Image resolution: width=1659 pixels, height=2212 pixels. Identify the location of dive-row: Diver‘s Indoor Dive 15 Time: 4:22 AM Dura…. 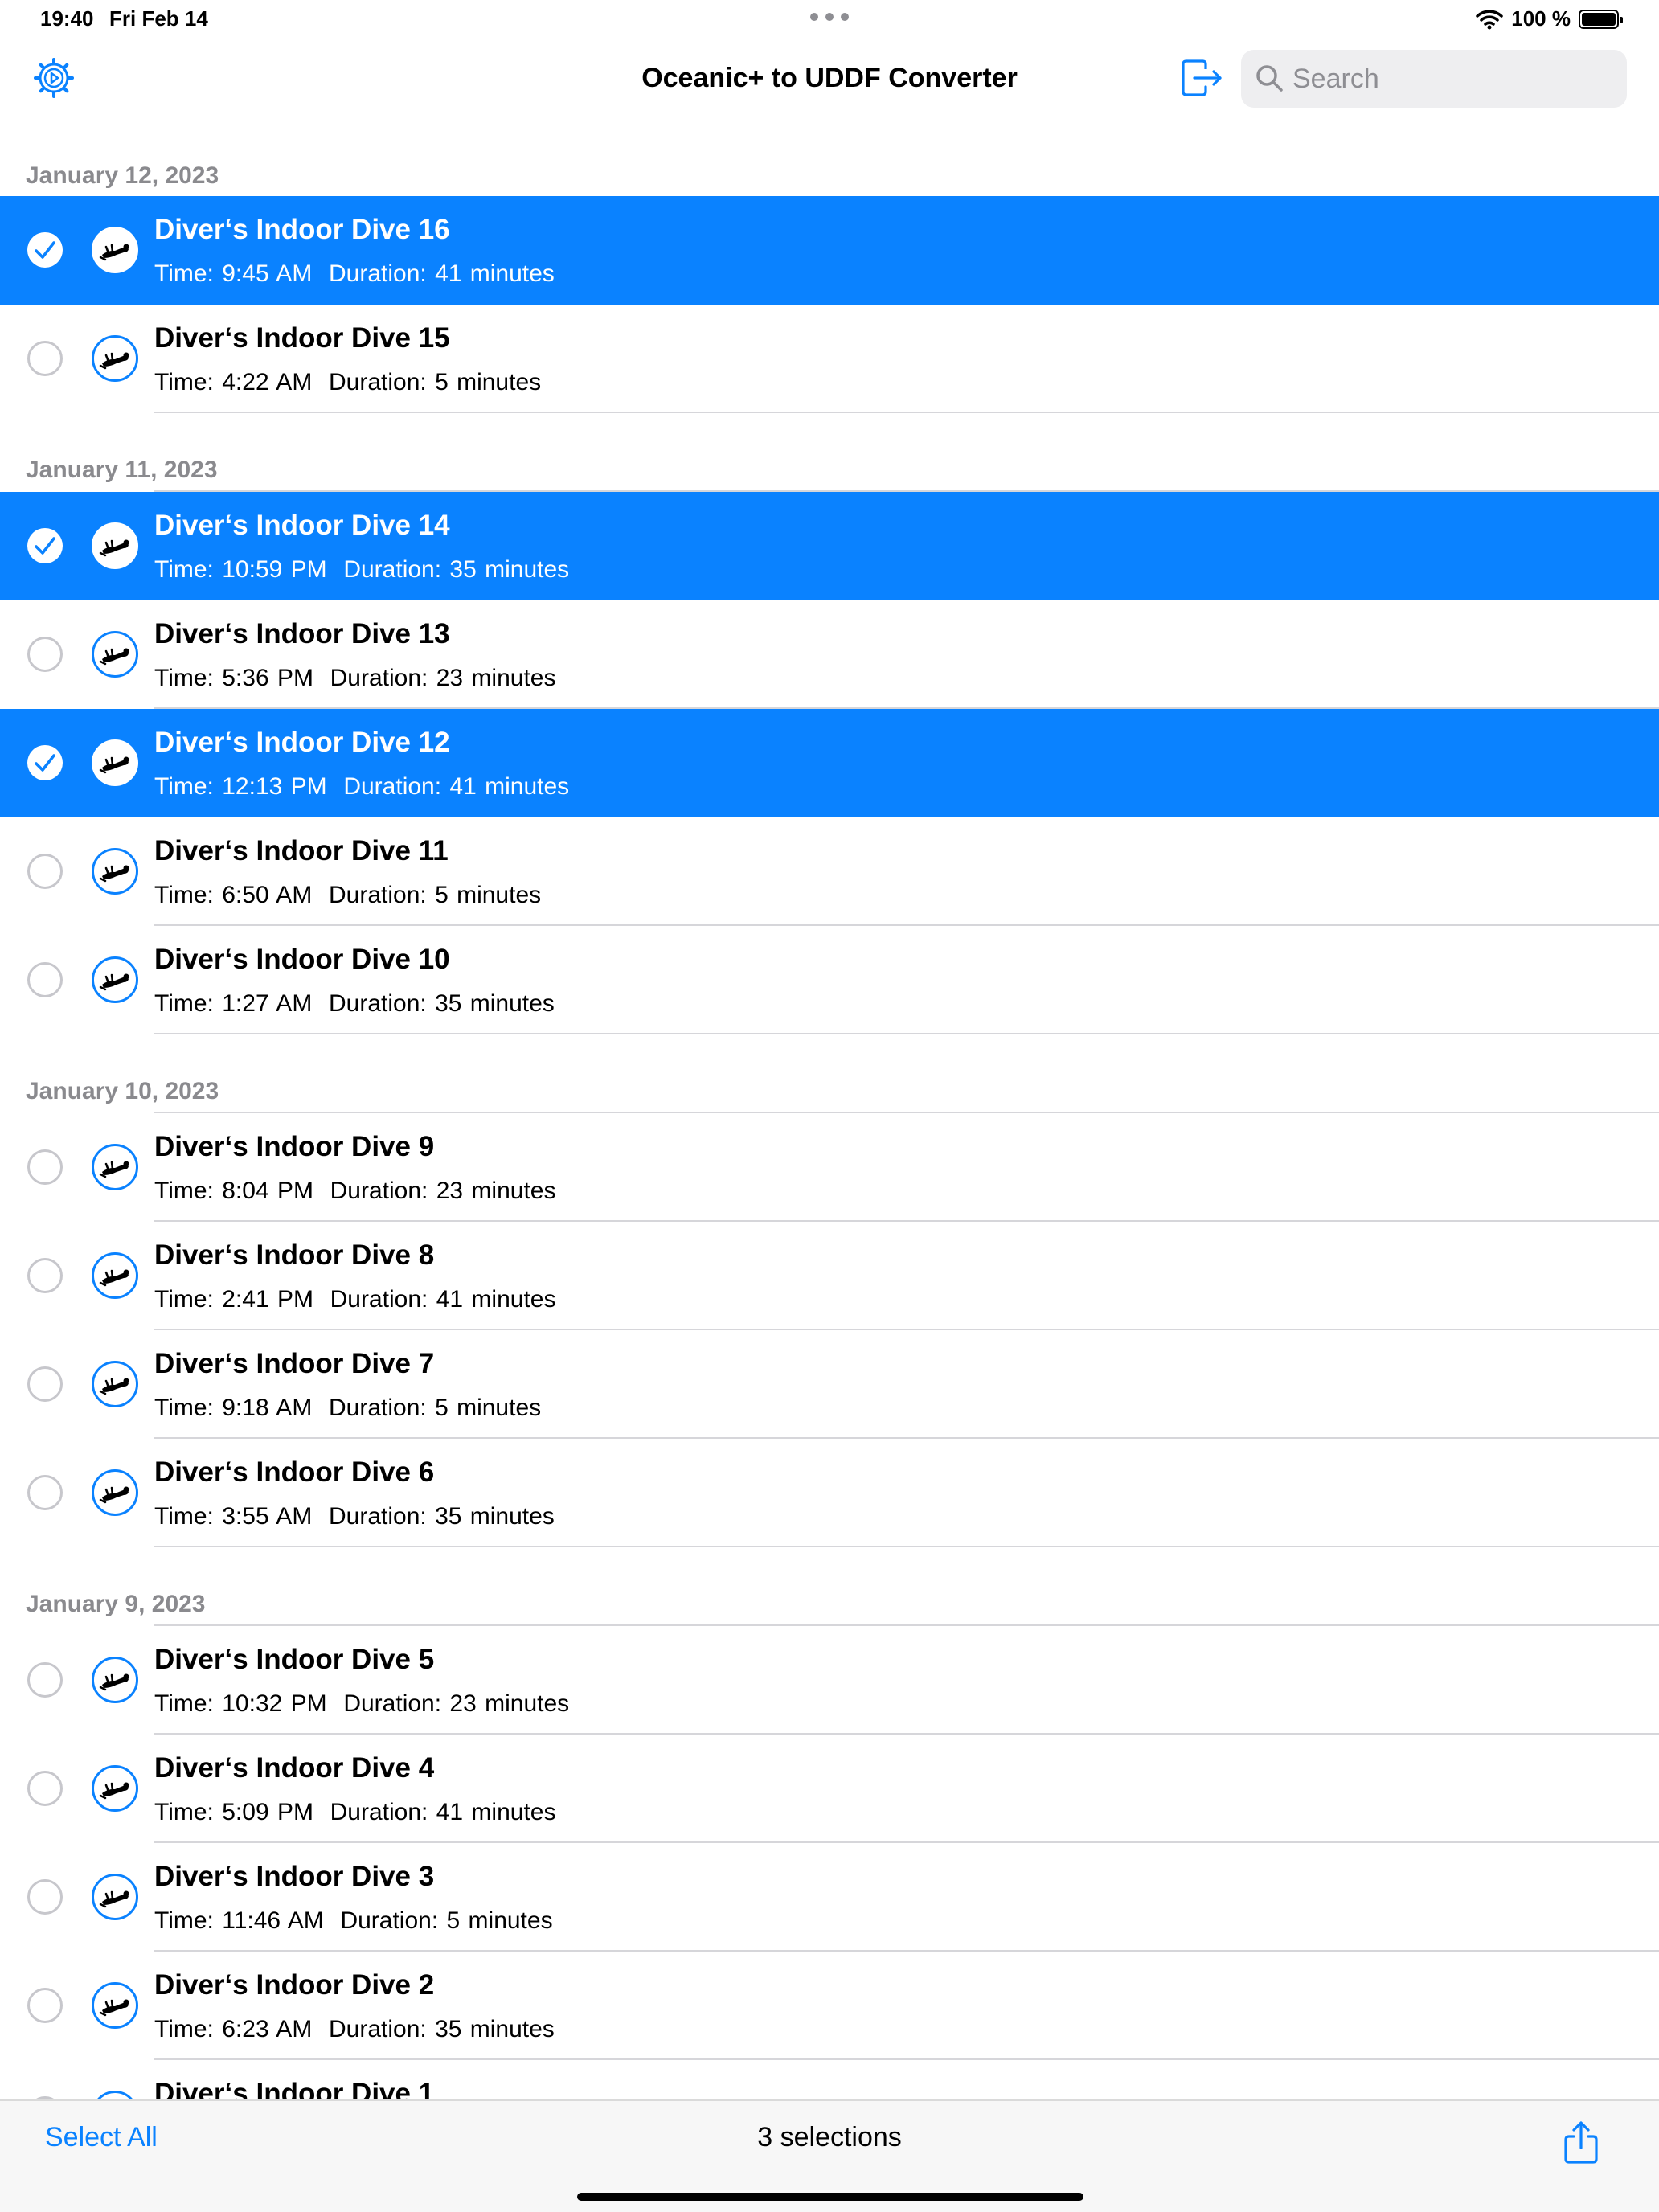
(829, 359).